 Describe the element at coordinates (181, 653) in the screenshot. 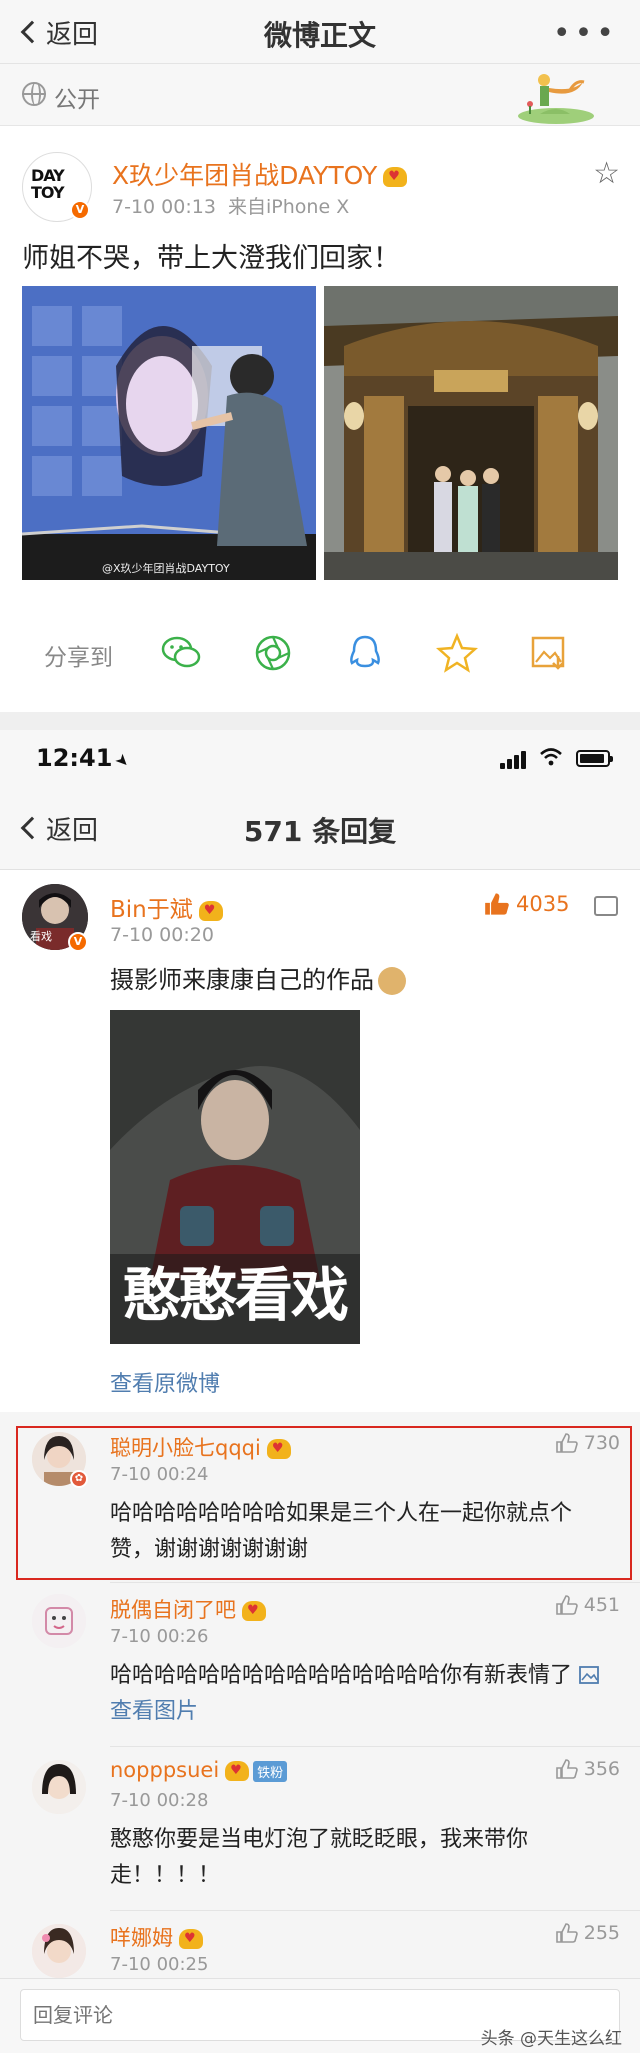

I see `wechat-icon` at that location.